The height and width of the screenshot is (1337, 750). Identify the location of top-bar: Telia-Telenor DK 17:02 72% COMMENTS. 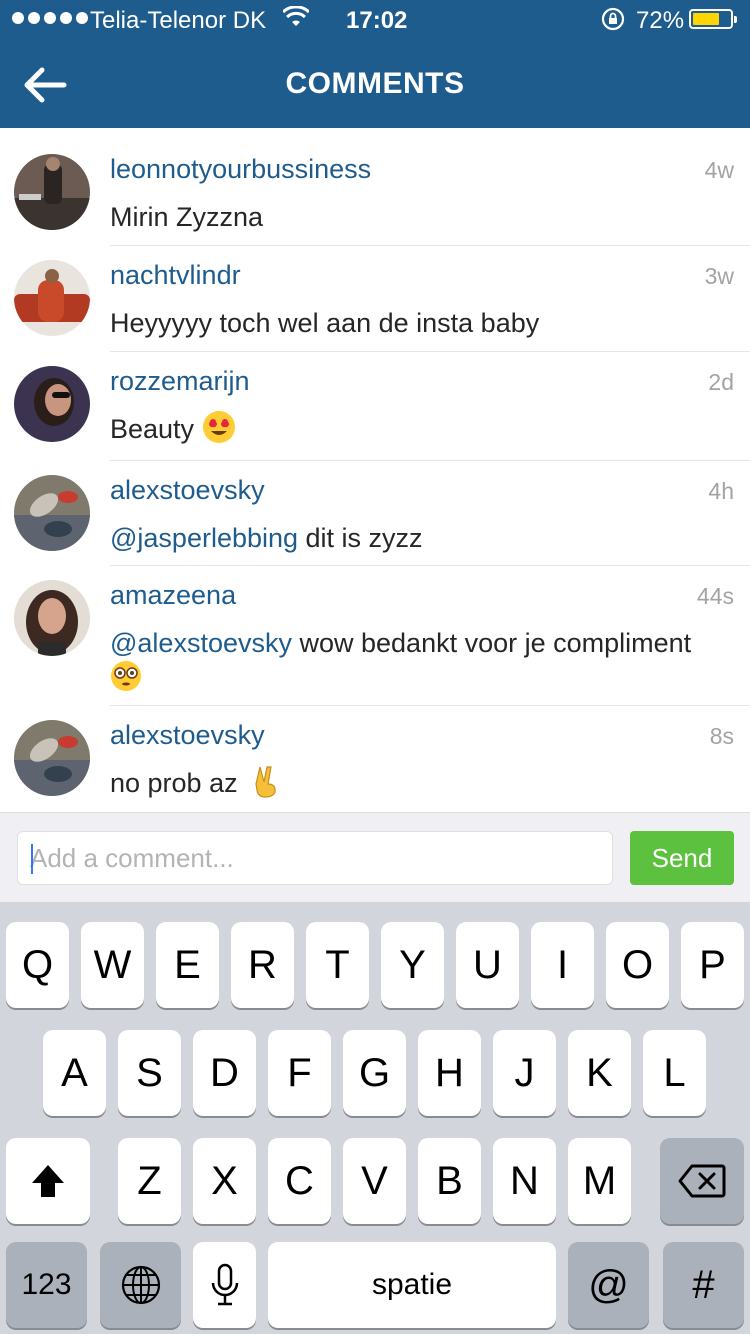
(375, 64).